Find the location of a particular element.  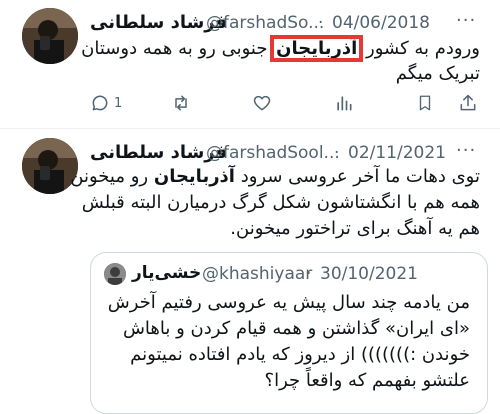

like-icon is located at coordinates (262, 103).